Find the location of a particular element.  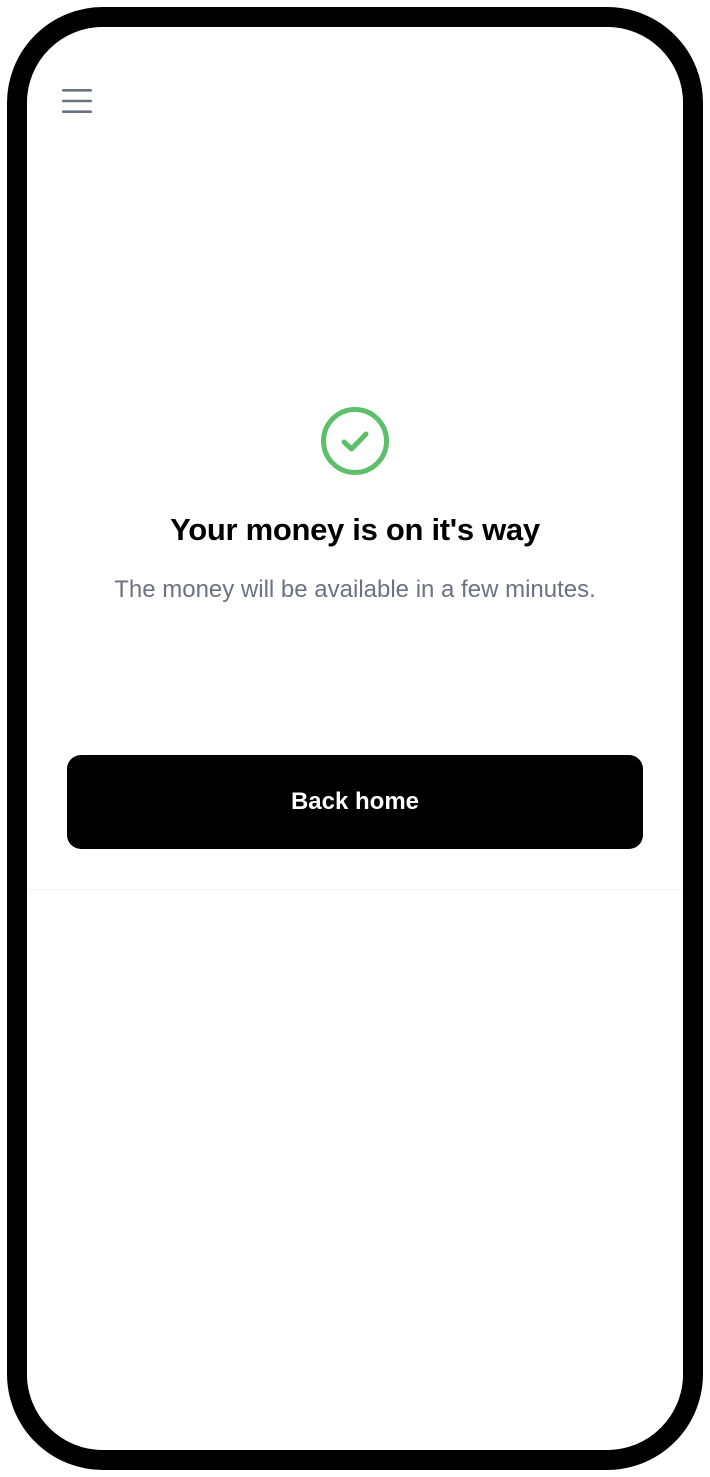

menu-button is located at coordinates (77, 103).